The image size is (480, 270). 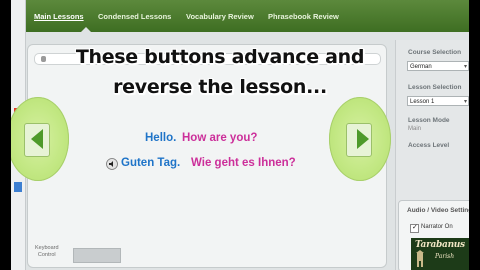 What do you see at coordinates (151, 163) in the screenshot?
I see `german-greeting: Guten Tag.` at bounding box center [151, 163].